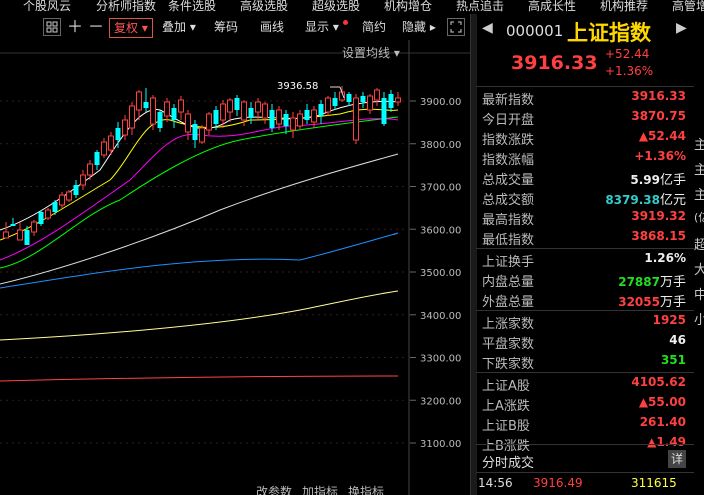 The image size is (704, 495). I want to click on nav-item: 分析师指数, so click(126, 7).